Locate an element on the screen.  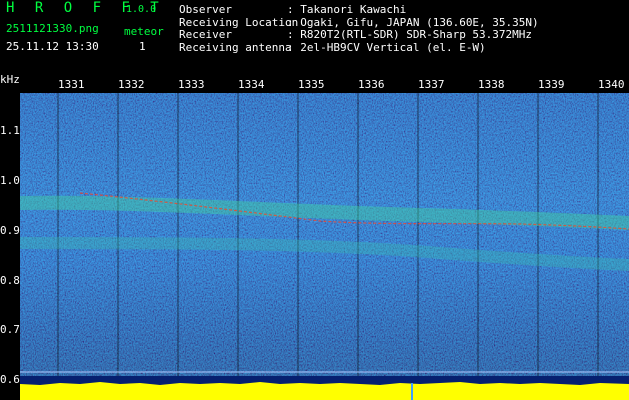
x-tick-label: 1339 is located at coordinates (551, 84).